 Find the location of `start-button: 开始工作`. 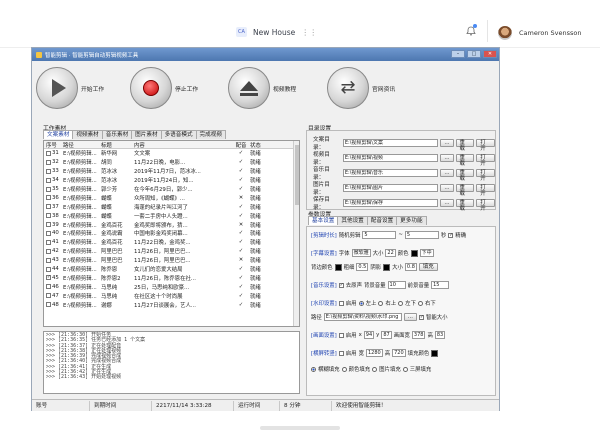

start-button: 开始工作 is located at coordinates (70, 88).